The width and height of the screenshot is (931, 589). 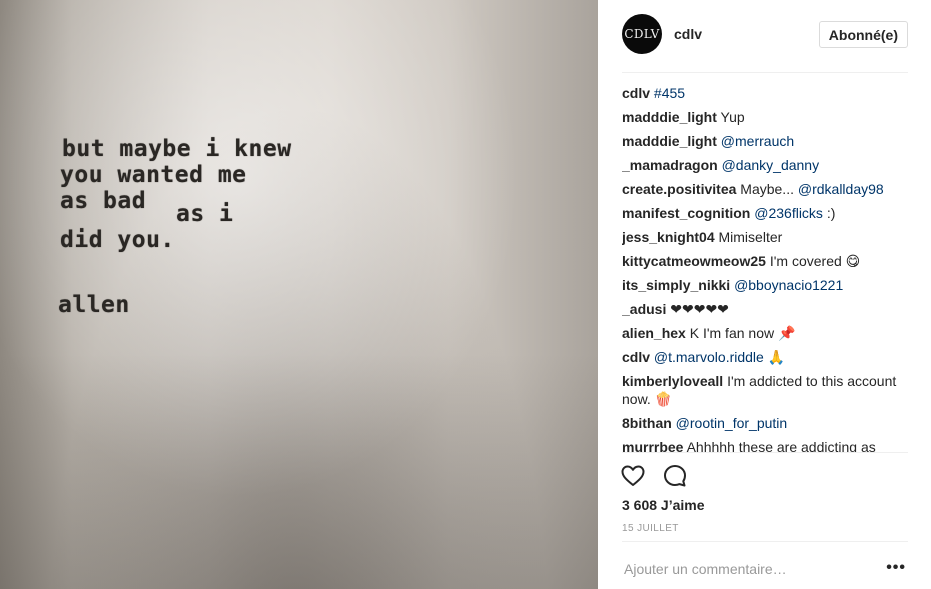 What do you see at coordinates (764, 497) in the screenshot?
I see `post-actions: 3 608 J’aime 15 JUILLET` at bounding box center [764, 497].